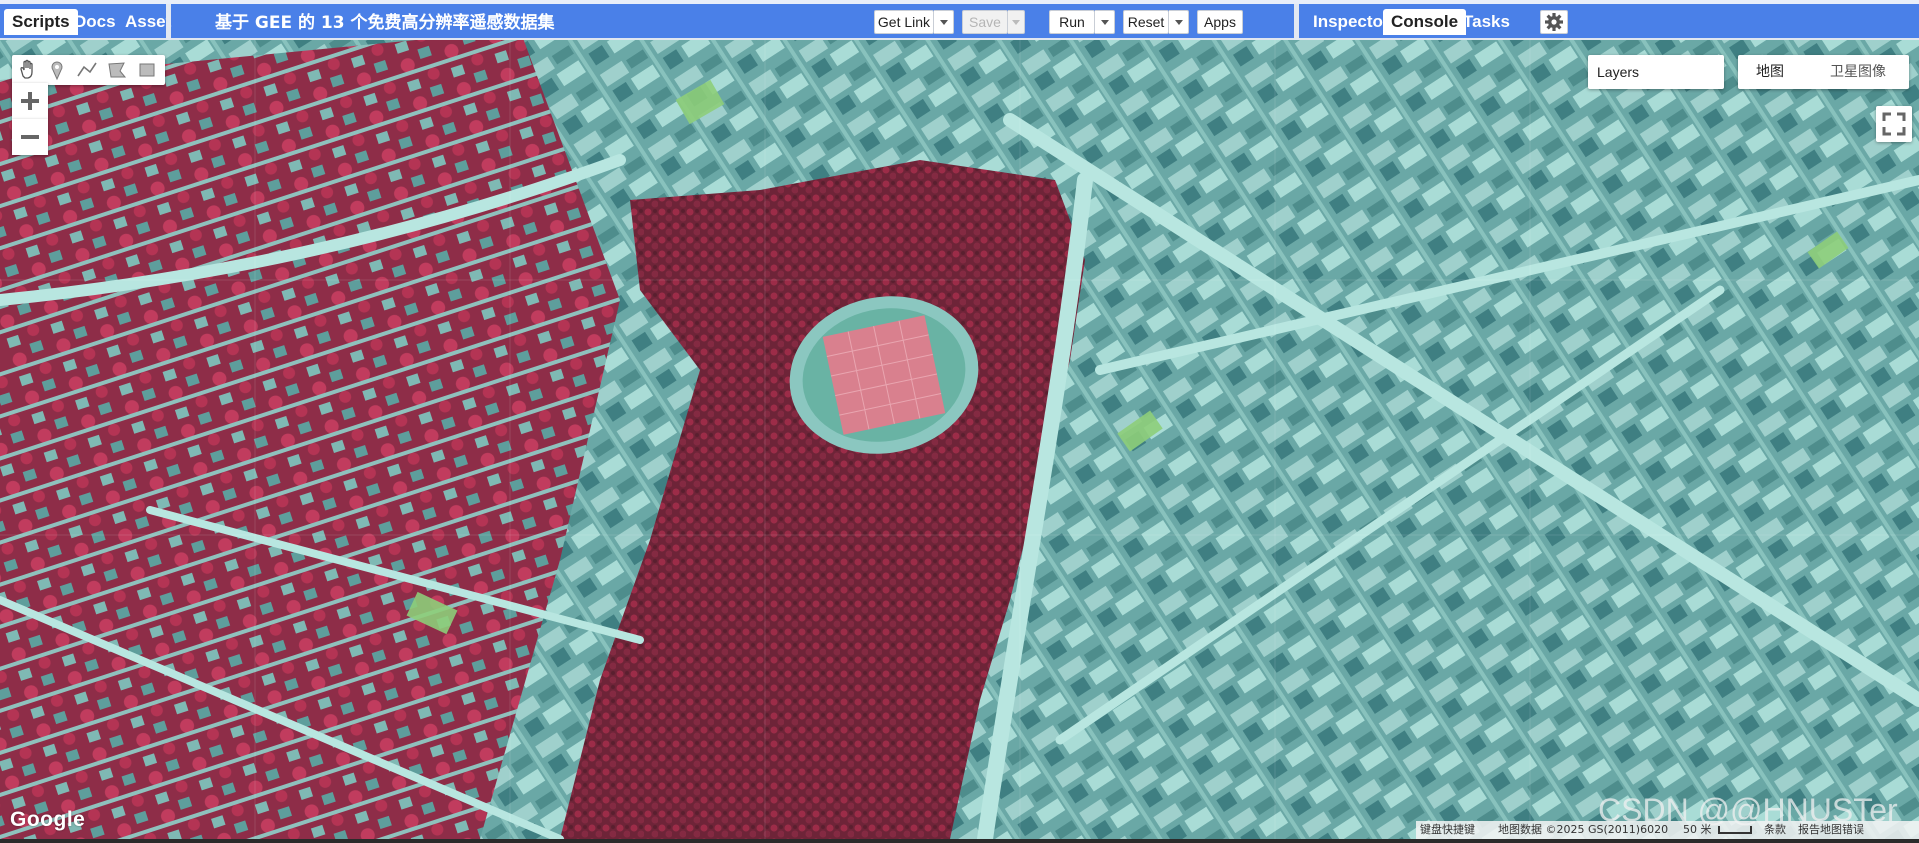 This screenshot has width=1919, height=843. I want to click on zoom-in-button, so click(30, 101).